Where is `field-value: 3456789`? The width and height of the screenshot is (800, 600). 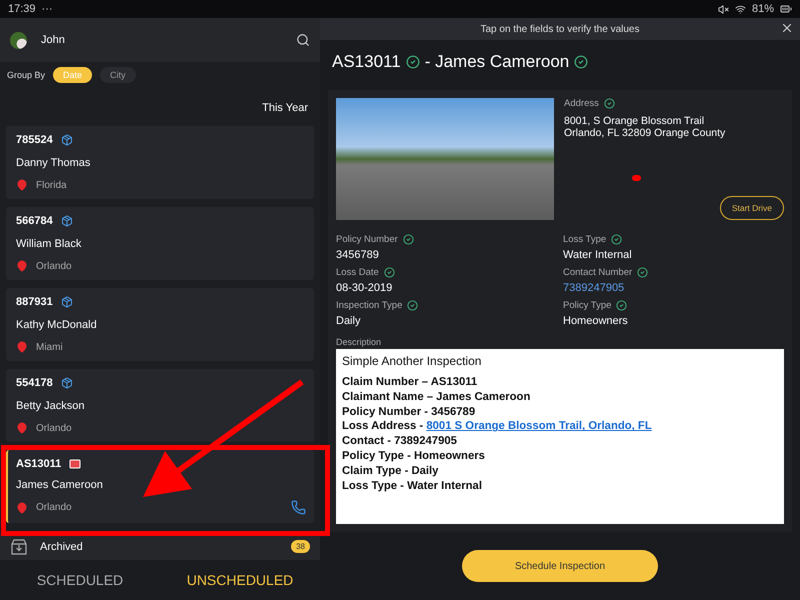
field-value: 3456789 is located at coordinates (358, 255).